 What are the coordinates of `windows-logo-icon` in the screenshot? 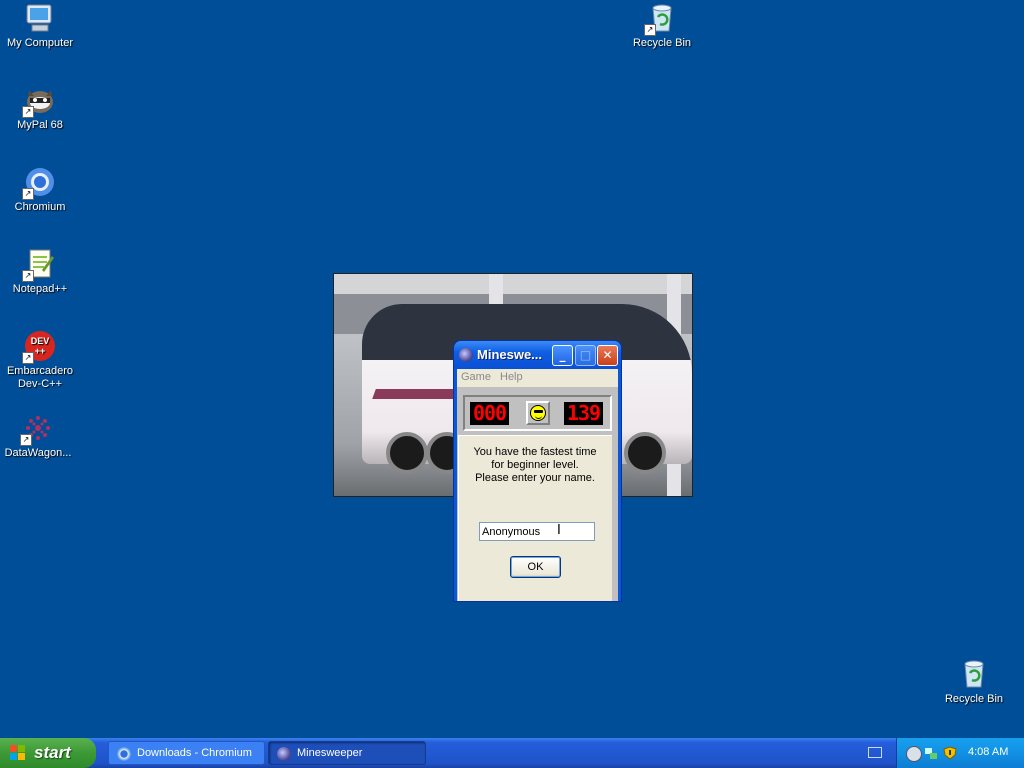 It's located at (18, 753).